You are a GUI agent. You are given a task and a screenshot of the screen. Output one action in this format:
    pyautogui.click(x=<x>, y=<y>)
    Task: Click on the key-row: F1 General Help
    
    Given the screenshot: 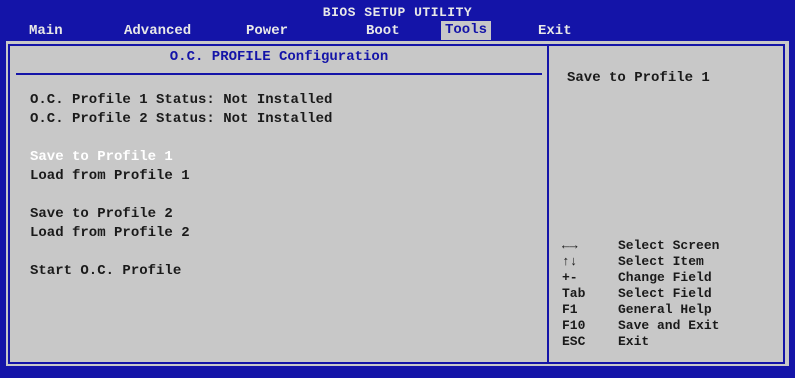 What is the action you would take?
    pyautogui.click(x=667, y=310)
    